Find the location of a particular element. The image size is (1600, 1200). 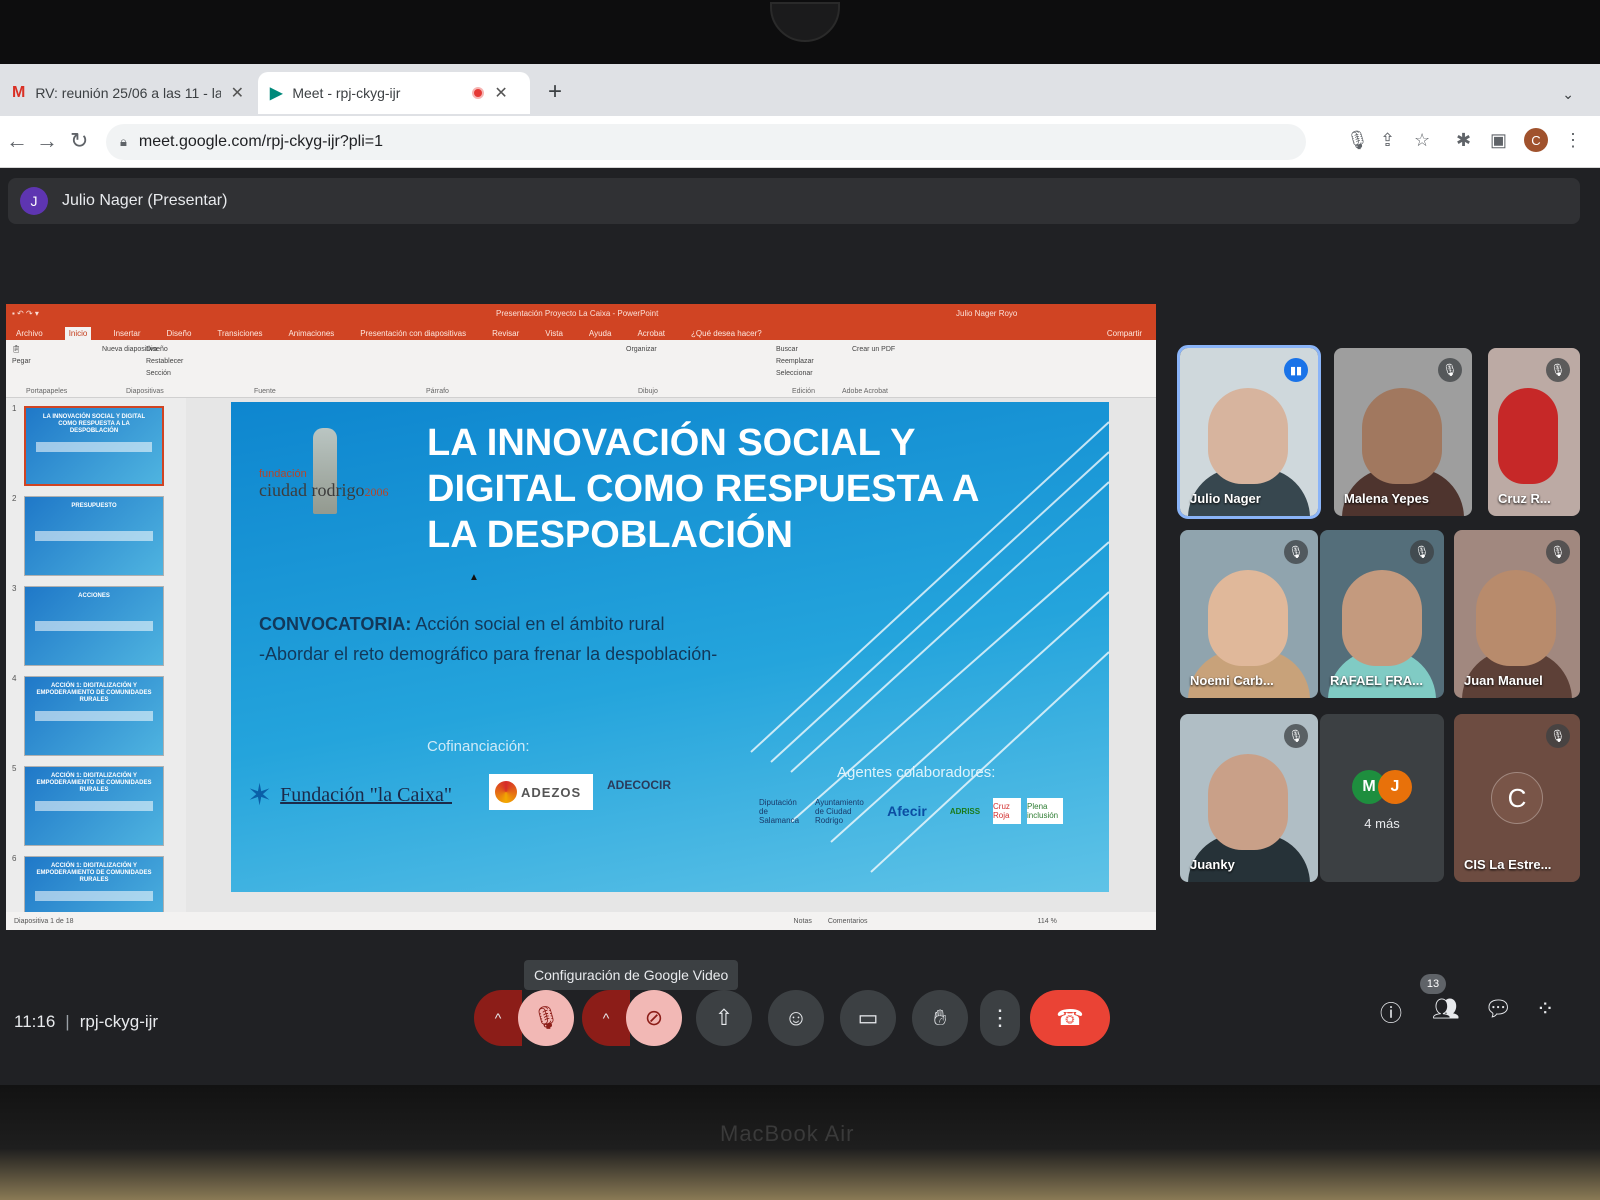

new-tab-button: + is located at coordinates (555, 92).